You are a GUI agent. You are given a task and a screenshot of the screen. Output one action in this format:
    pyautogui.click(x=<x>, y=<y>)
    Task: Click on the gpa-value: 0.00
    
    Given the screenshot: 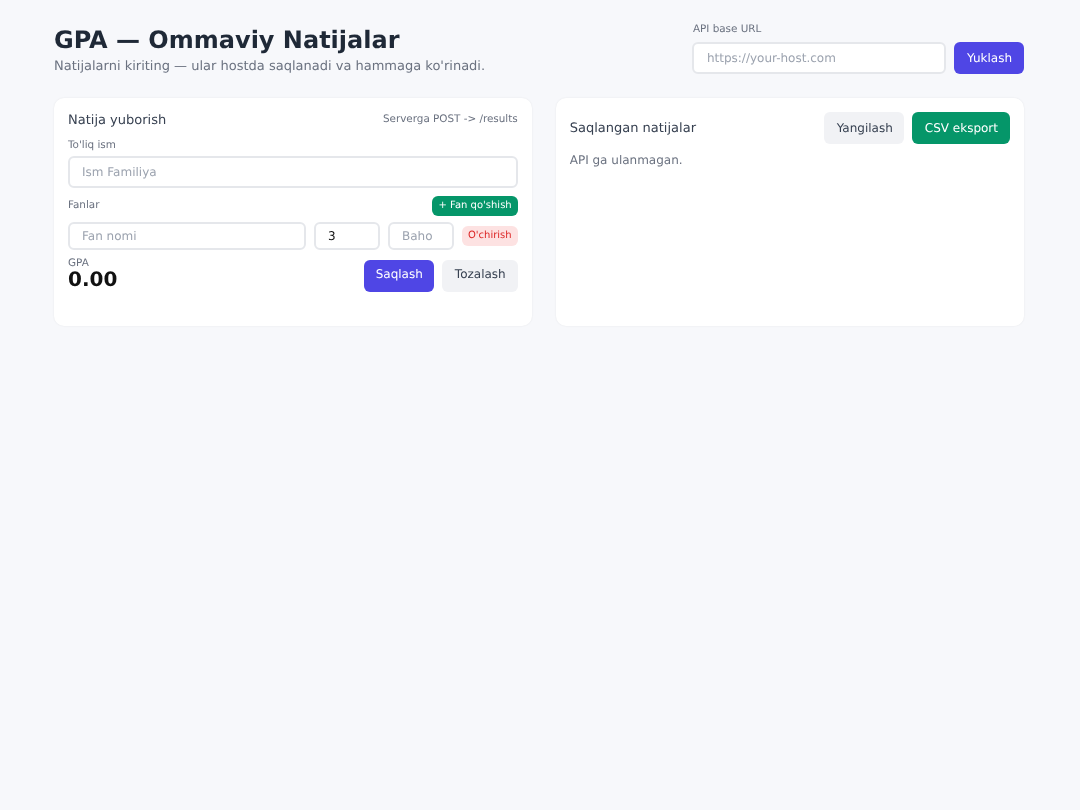 What is the action you would take?
    pyautogui.click(x=93, y=281)
    